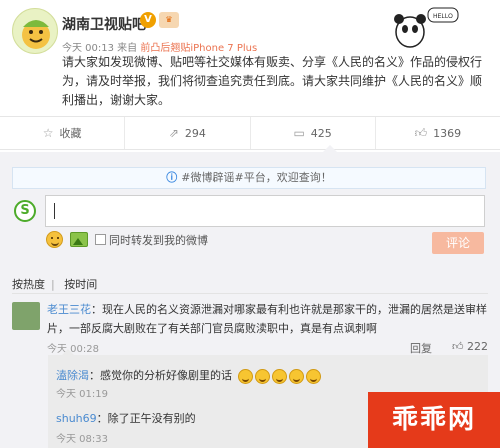  I want to click on member-icon: ♛, so click(169, 20).